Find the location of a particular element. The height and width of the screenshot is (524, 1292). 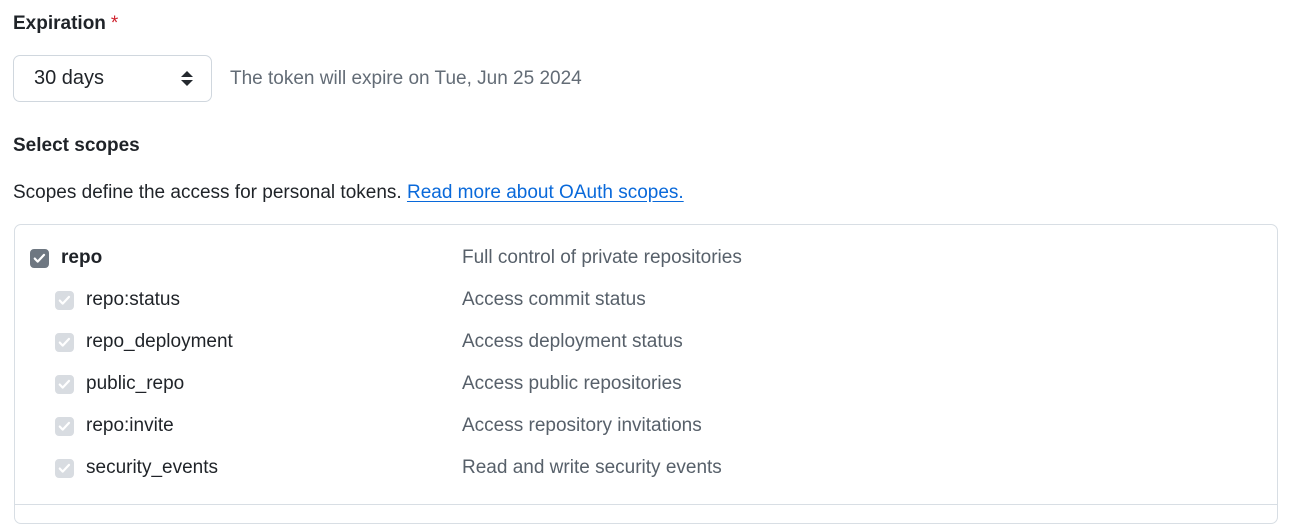

scope-description: Access commit status is located at coordinates (554, 299).